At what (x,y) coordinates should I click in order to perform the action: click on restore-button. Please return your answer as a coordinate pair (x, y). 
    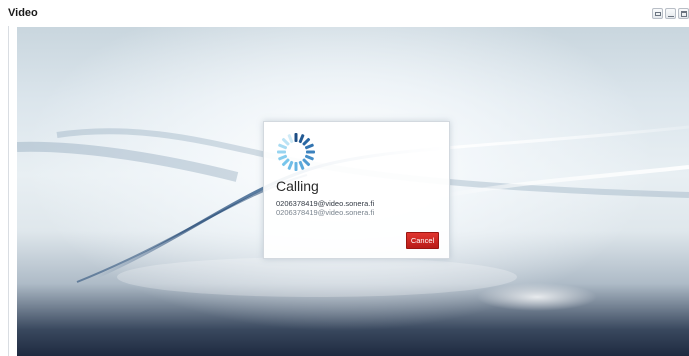
    Looking at the image, I should click on (657, 13).